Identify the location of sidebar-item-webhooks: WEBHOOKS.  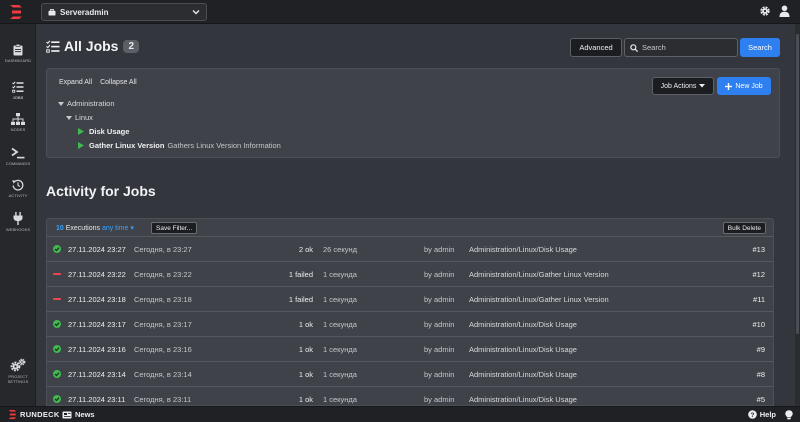
(18, 222).